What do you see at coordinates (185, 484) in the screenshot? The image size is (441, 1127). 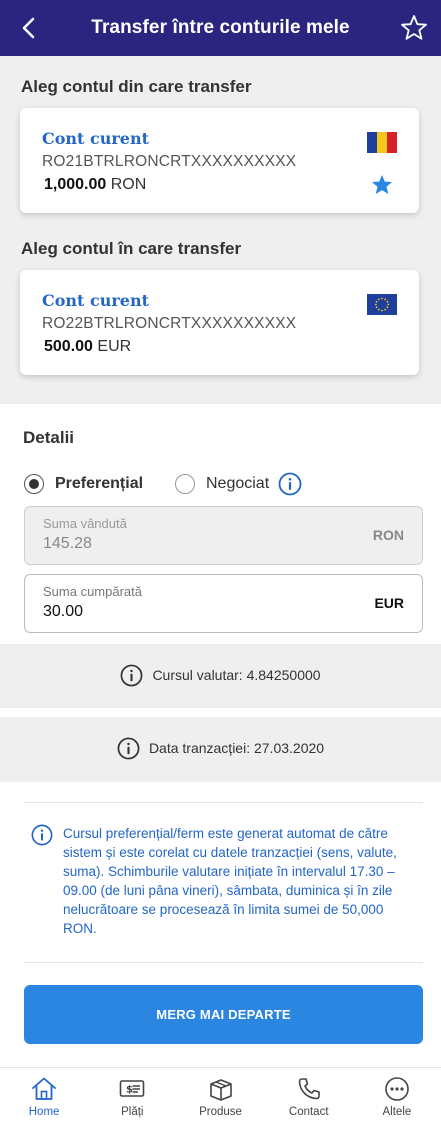 I see `radio-negociat-indicator` at bounding box center [185, 484].